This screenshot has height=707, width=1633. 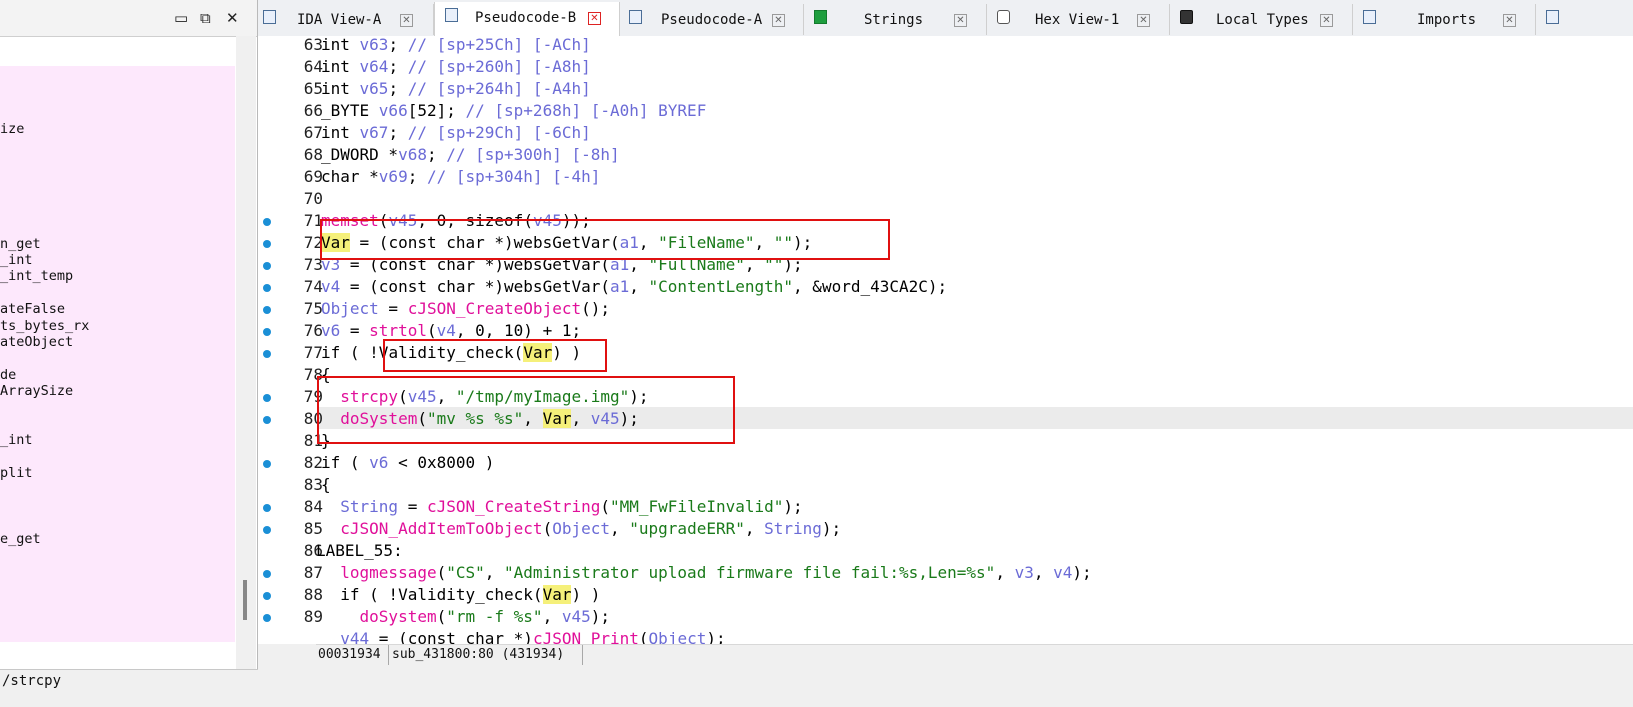 I want to click on code-line: 63 int v63; // [sp+25Ch] [-ACh], so click(x=945, y=46).